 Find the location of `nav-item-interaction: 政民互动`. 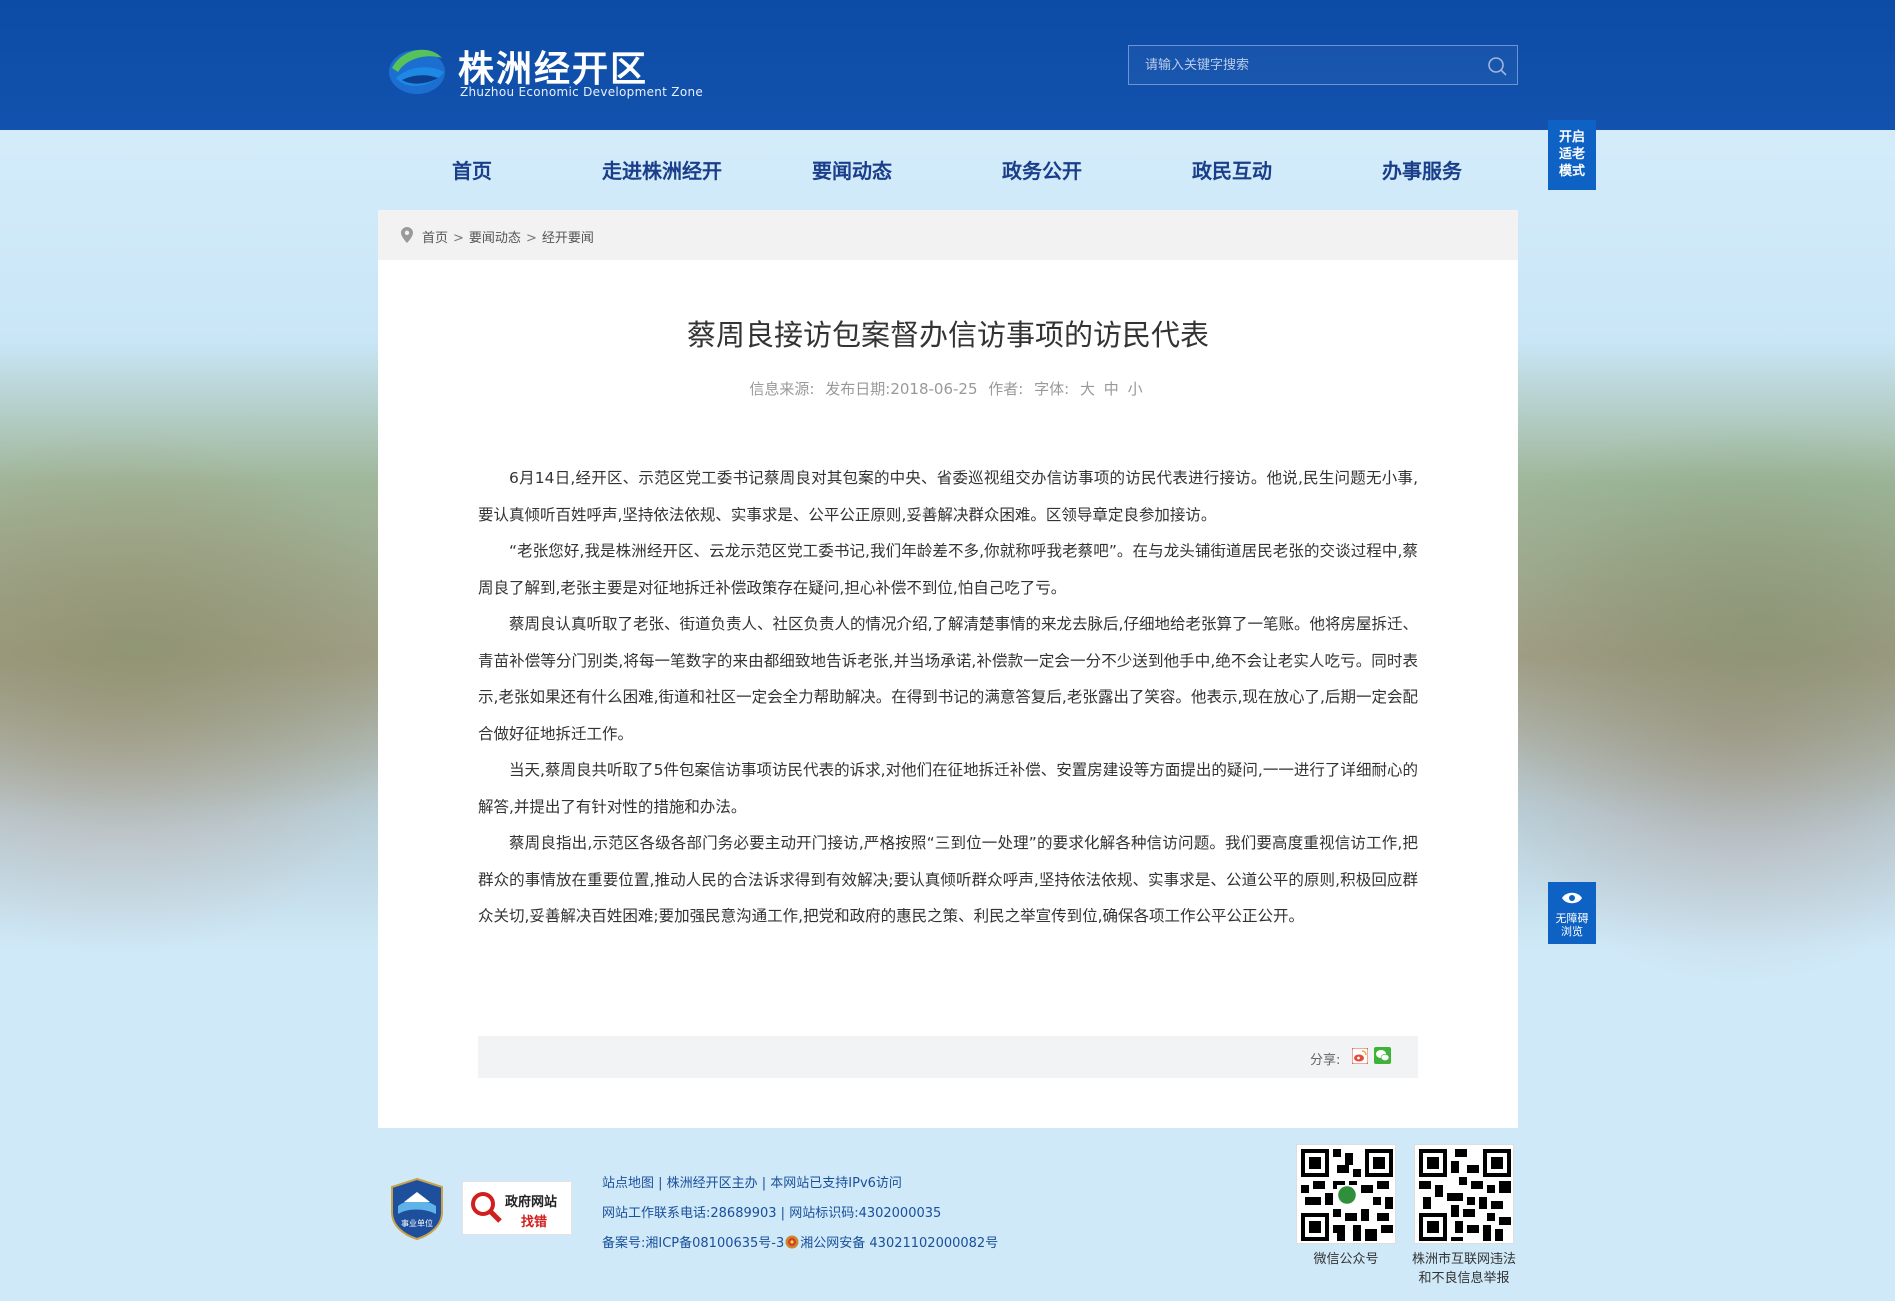

nav-item-interaction: 政民互动 is located at coordinates (1232, 169).